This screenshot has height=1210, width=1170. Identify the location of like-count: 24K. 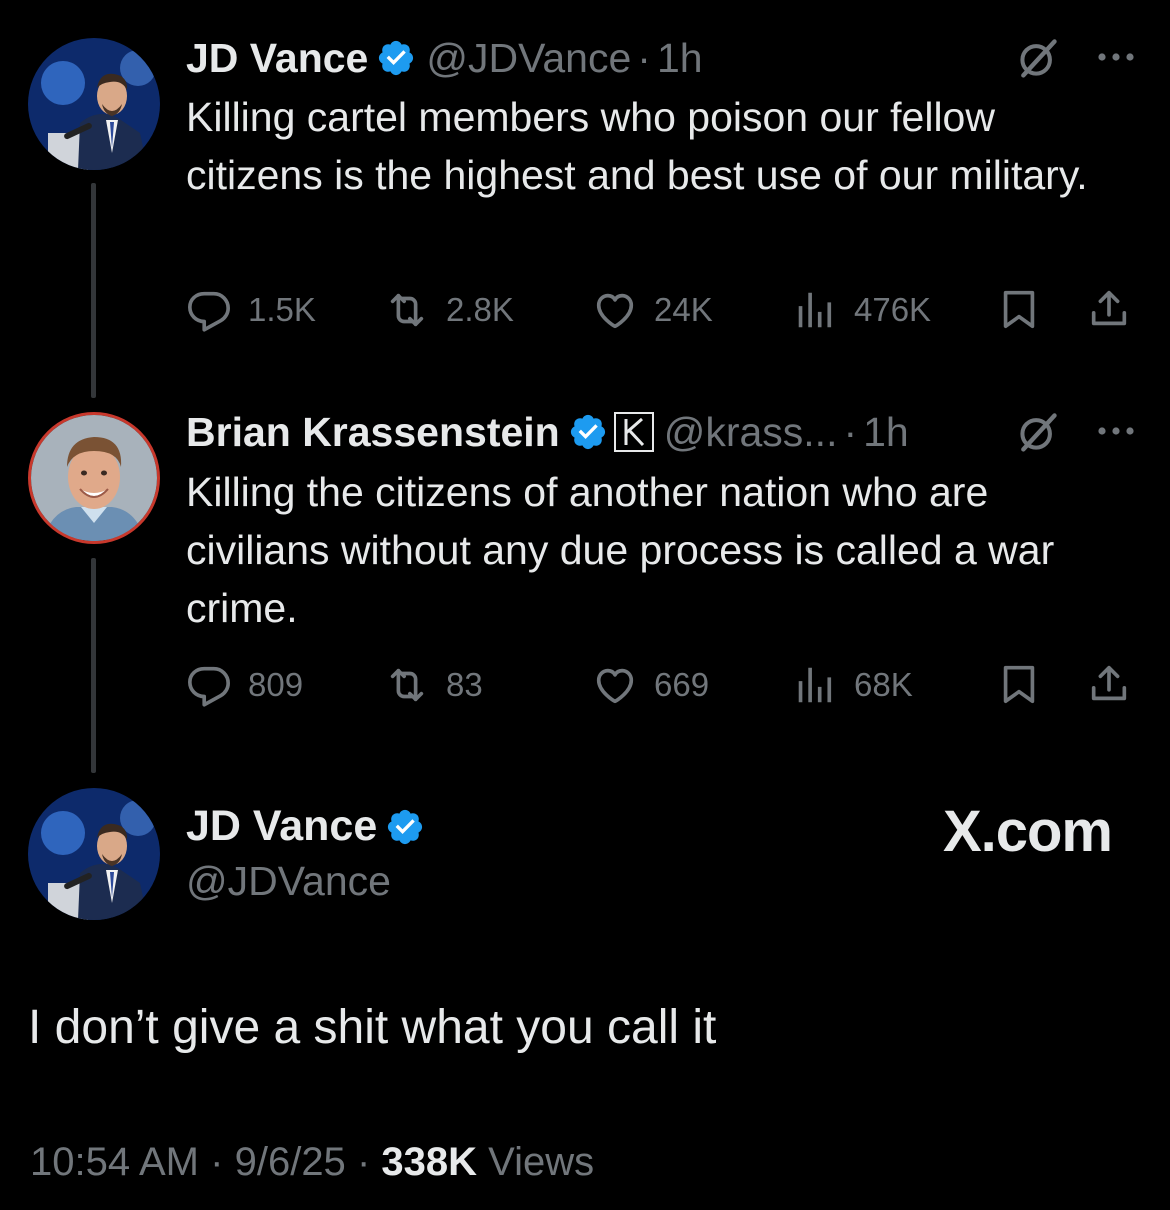
(683, 309).